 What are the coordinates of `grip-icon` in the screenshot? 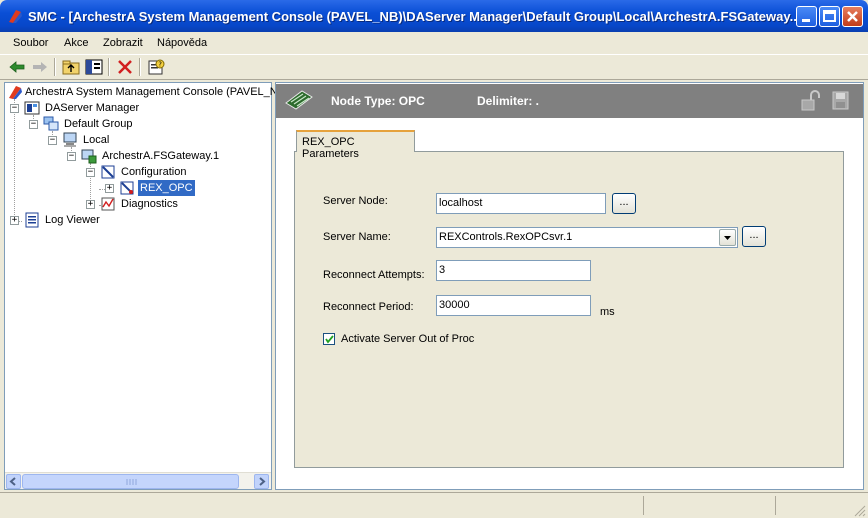 It's located at (131, 482).